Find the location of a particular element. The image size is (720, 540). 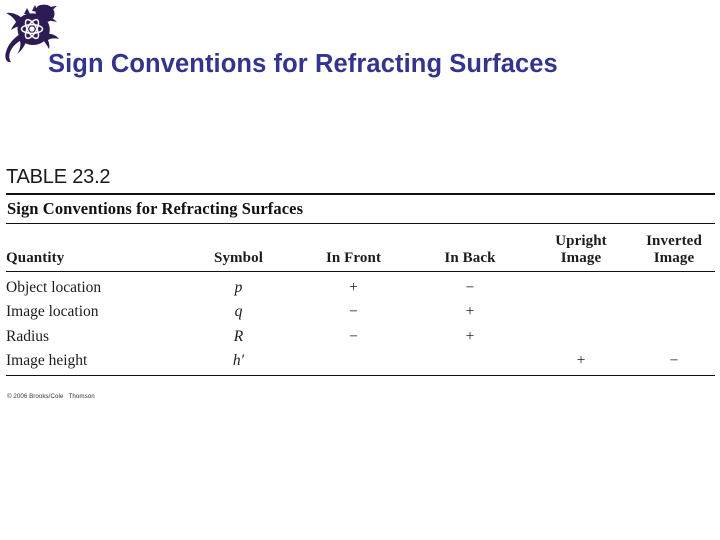

cell-quantity: Object location is located at coordinates (54, 287).